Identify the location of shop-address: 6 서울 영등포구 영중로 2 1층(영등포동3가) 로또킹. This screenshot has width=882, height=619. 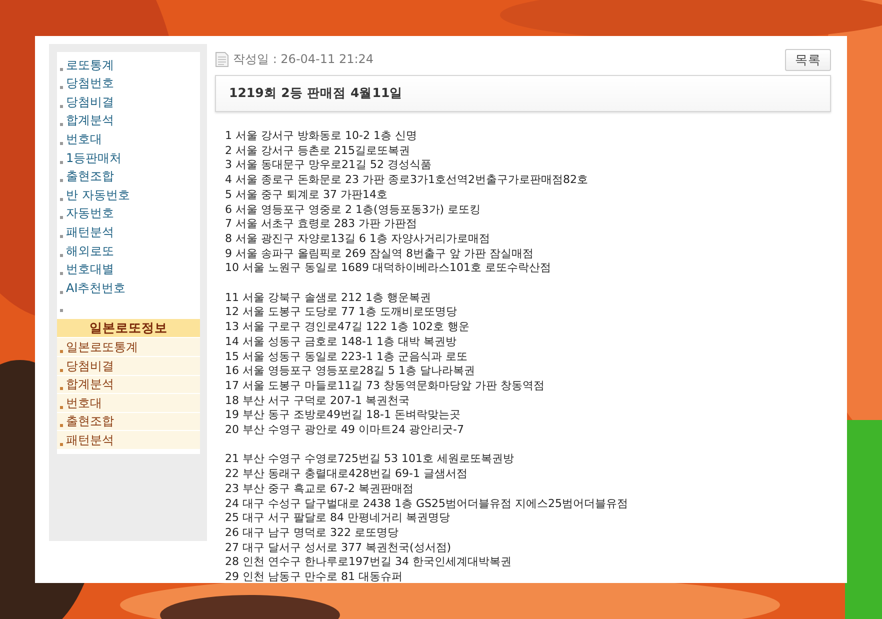
(353, 210).